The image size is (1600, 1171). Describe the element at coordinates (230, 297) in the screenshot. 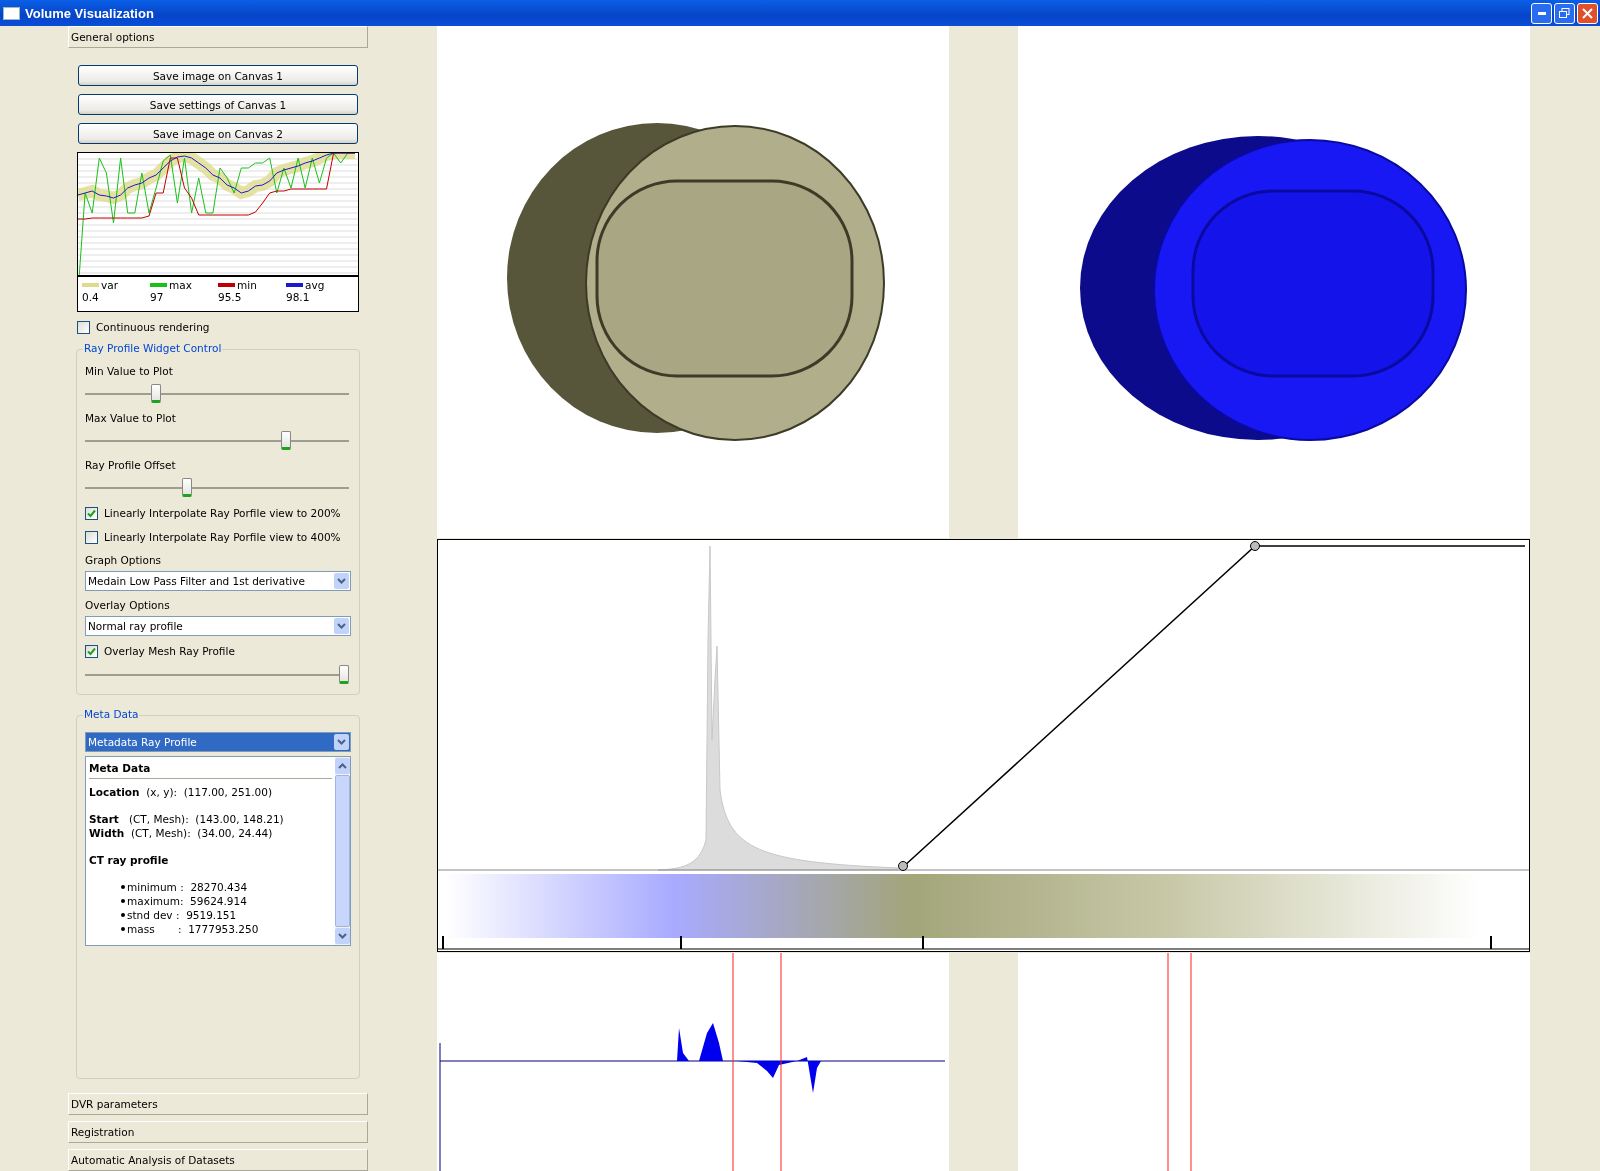

I see `legend-value: 95.5` at that location.